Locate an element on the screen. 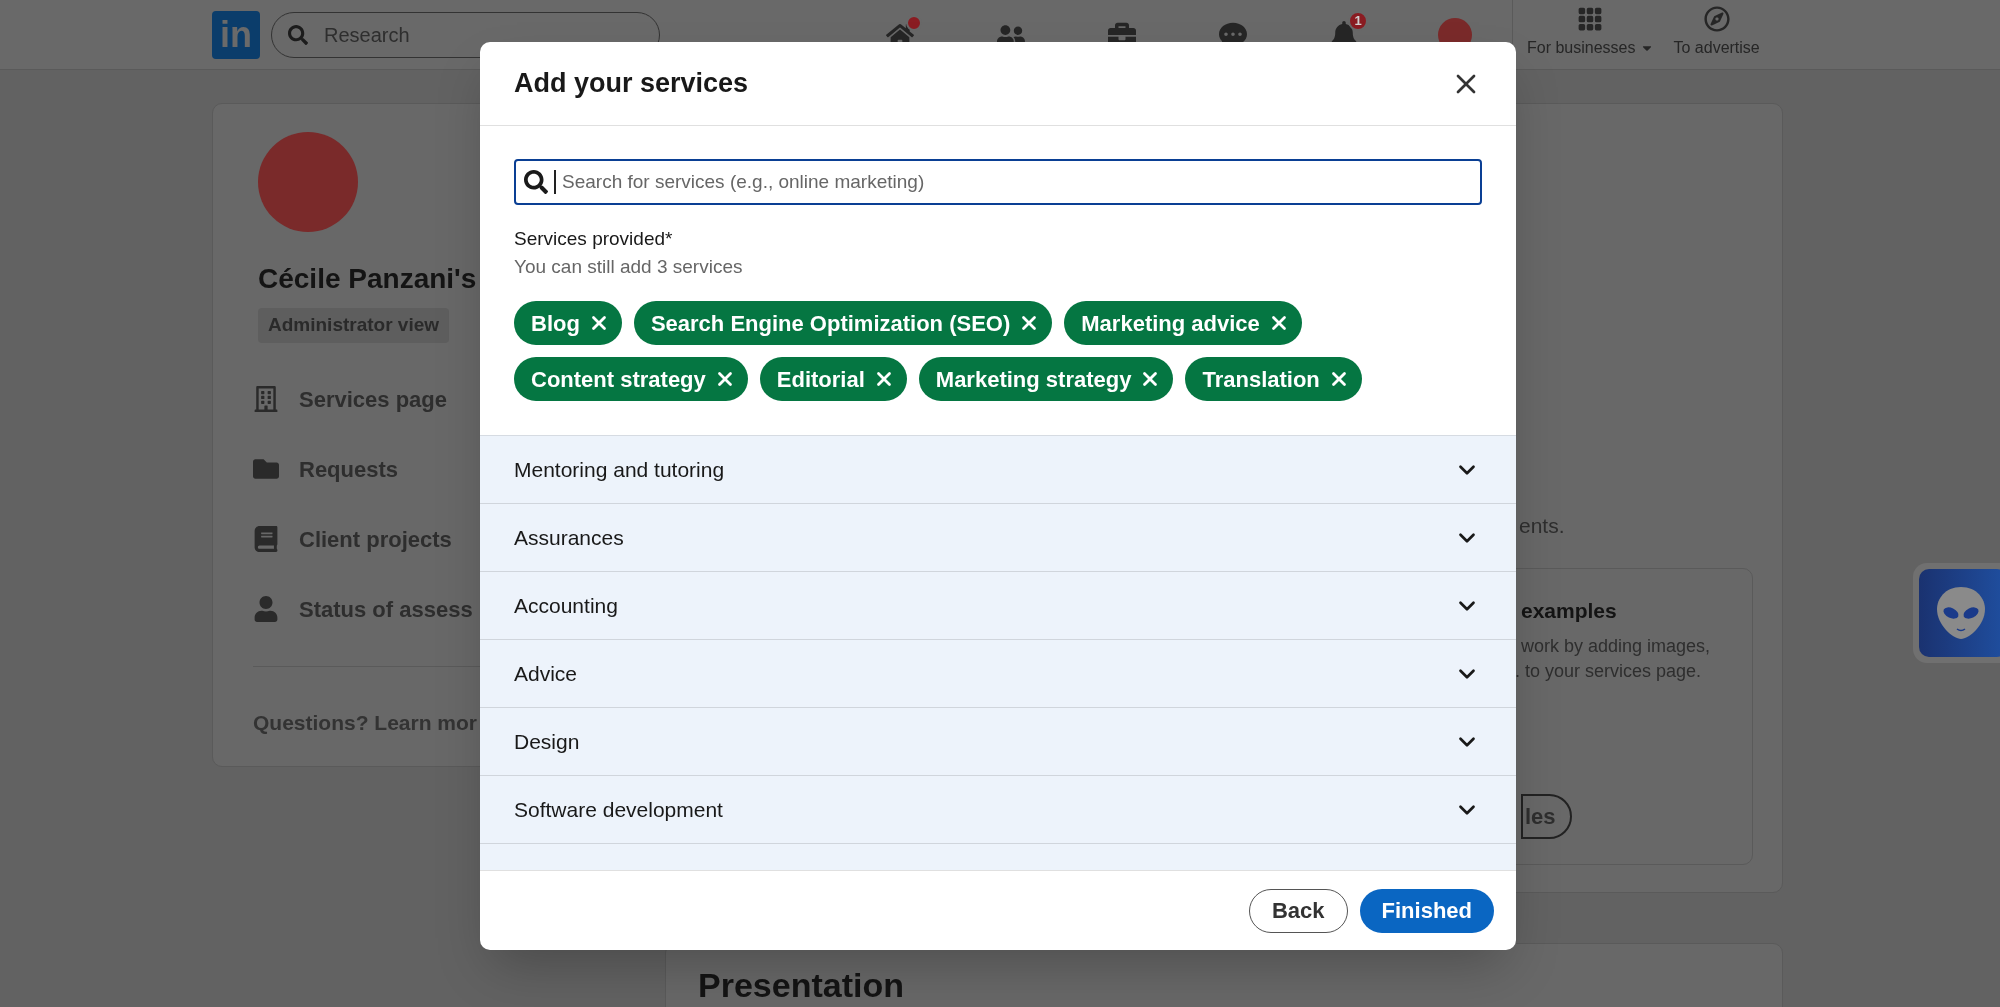 This screenshot has width=2000, height=1007. service-chip: Blog is located at coordinates (568, 323).